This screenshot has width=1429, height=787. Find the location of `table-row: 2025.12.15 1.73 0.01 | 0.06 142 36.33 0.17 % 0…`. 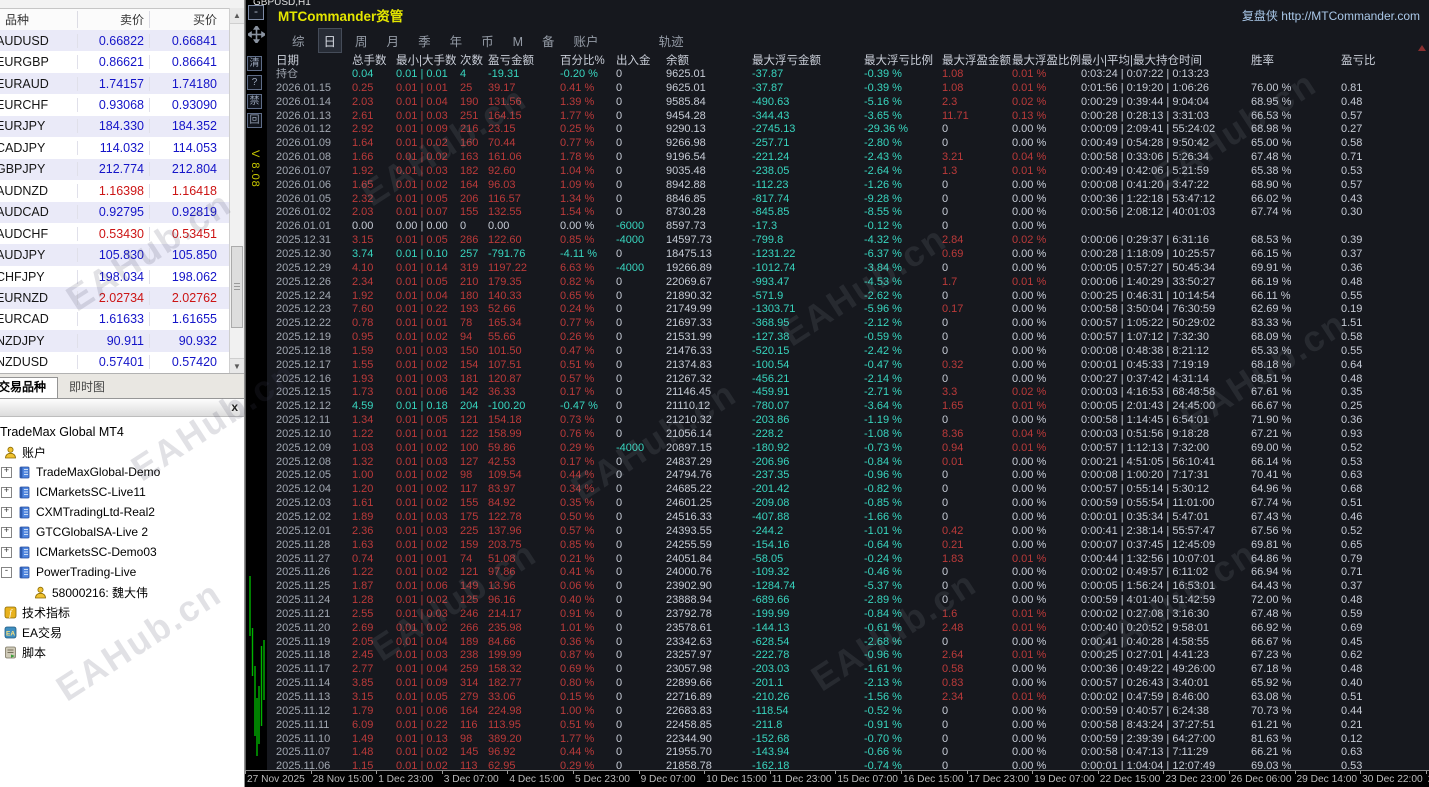

table-row: 2025.12.15 1.73 0.01 | 0.06 142 36.33 0.17 % 0… is located at coordinates (848, 393).